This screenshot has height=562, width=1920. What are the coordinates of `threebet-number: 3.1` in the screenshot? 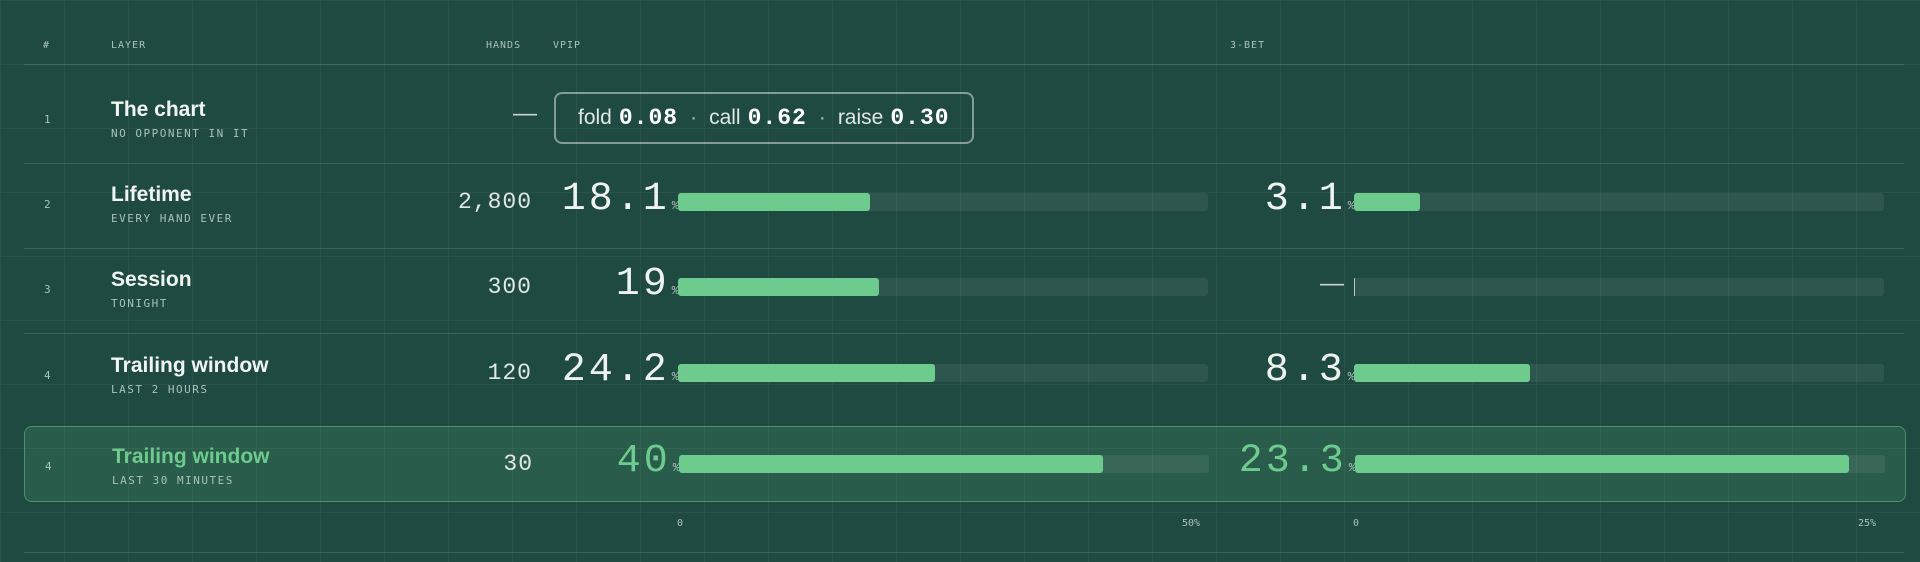 It's located at (1305, 199).